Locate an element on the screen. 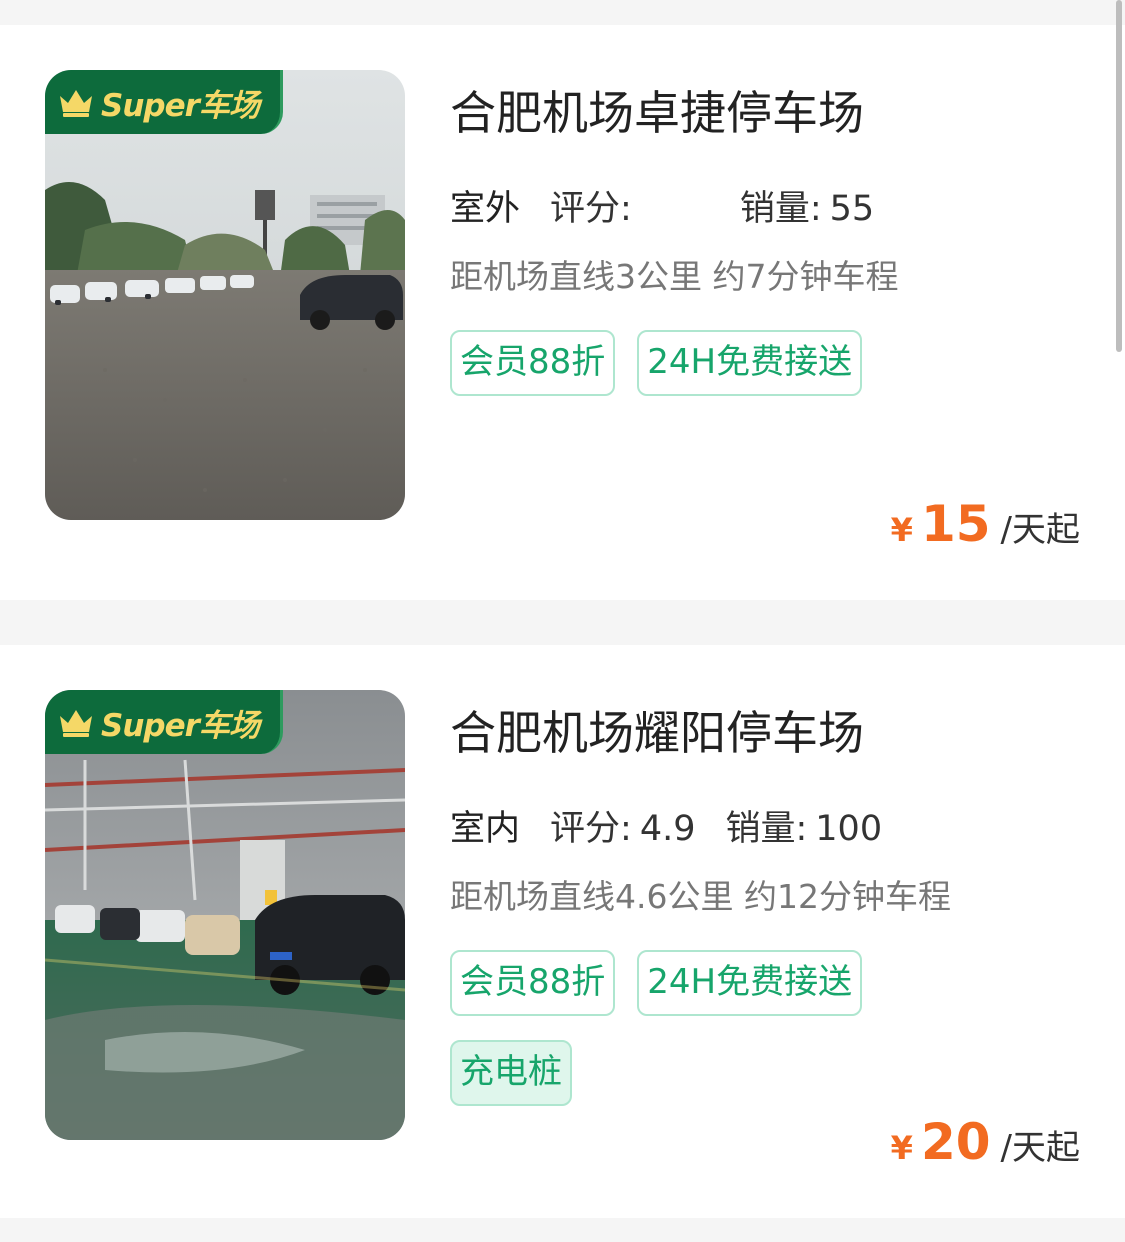 This screenshot has height=1242, width=1125. price: ¥ 15 /天起 is located at coordinates (985, 524).